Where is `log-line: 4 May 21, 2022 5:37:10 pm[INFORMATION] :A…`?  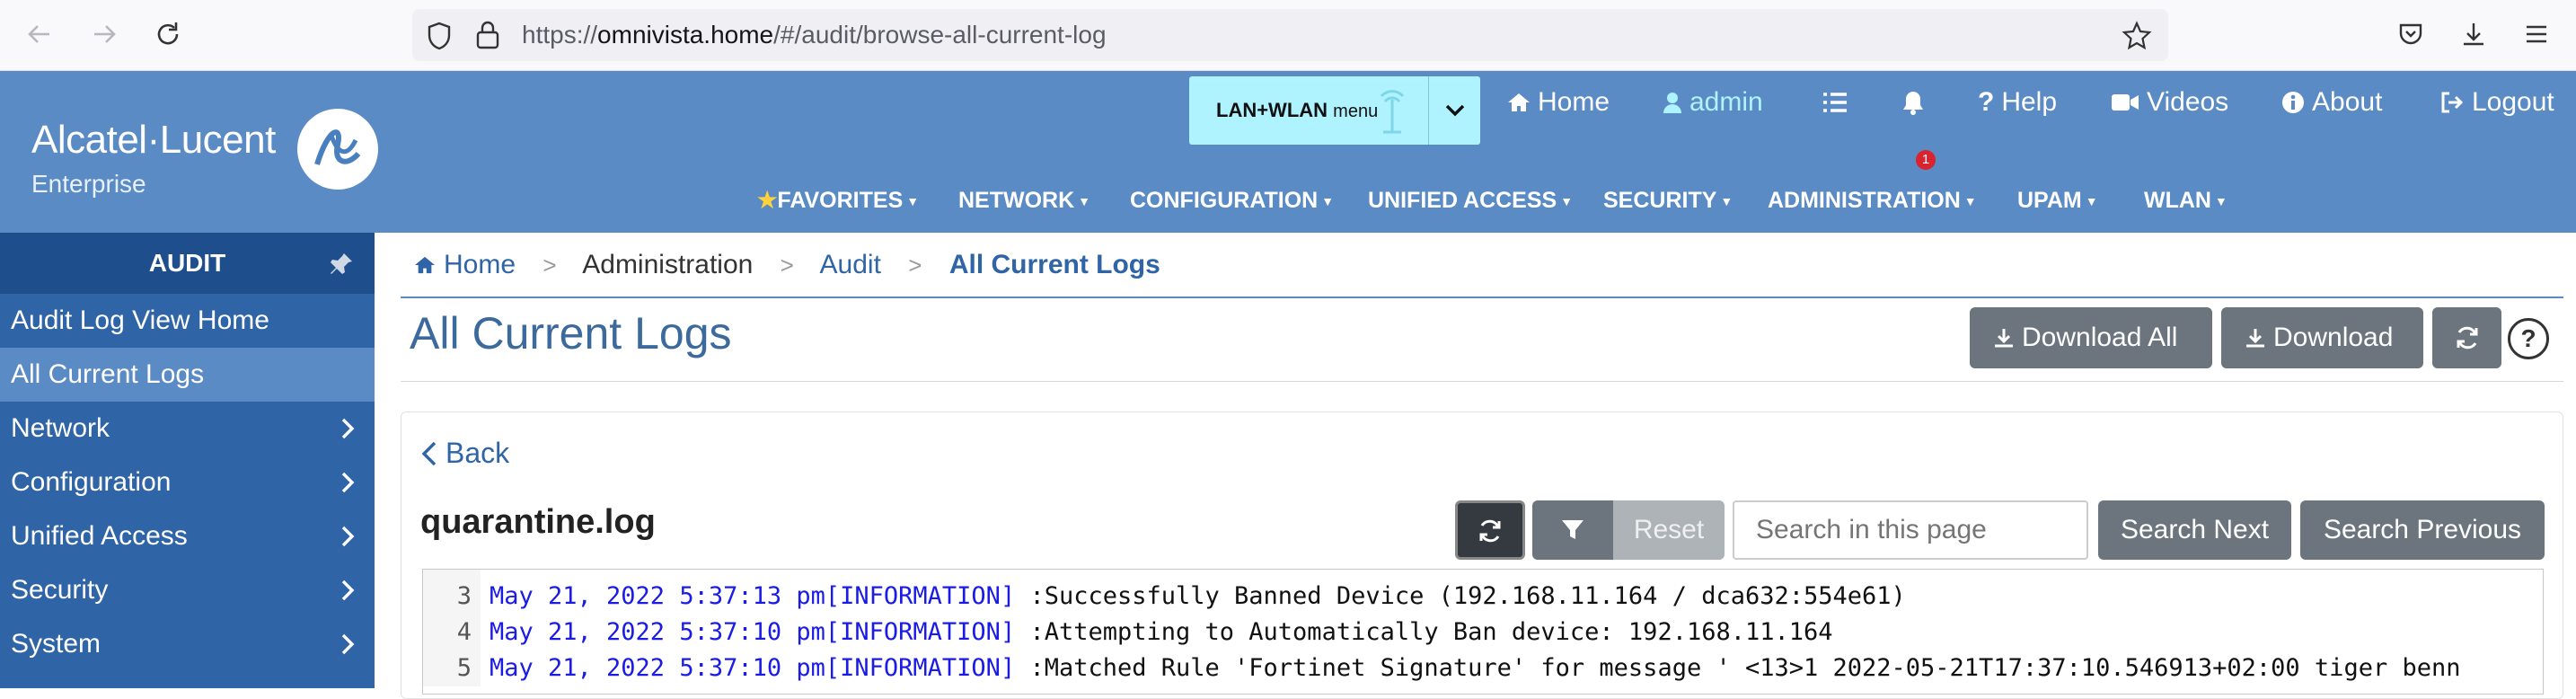
log-line: 4 May 21, 2022 5:37:10 pm[INFORMATION] :A… is located at coordinates (1128, 632).